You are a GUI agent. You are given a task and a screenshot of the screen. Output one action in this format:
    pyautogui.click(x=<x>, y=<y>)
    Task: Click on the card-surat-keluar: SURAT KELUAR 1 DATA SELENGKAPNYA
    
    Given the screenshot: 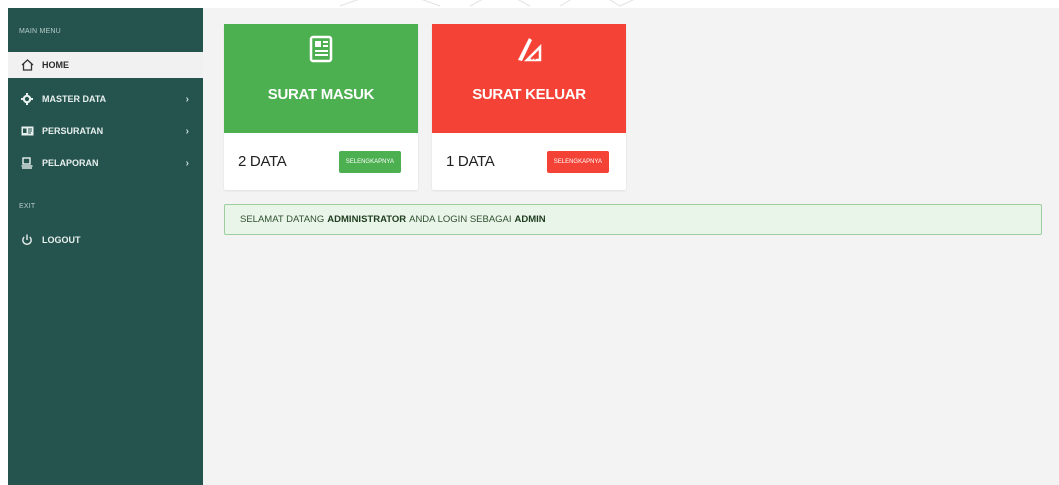 What is the action you would take?
    pyautogui.click(x=529, y=107)
    